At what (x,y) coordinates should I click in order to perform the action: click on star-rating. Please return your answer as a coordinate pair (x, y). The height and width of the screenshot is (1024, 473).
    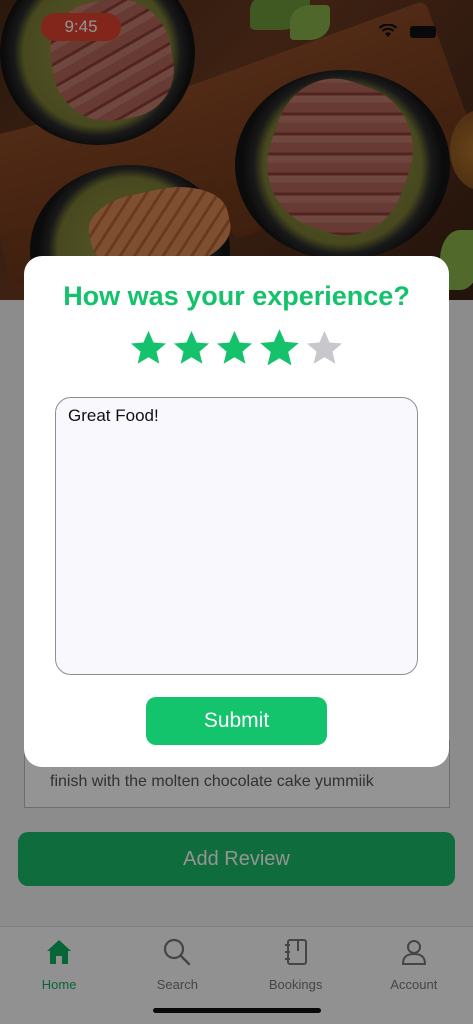
    Looking at the image, I should click on (236, 348).